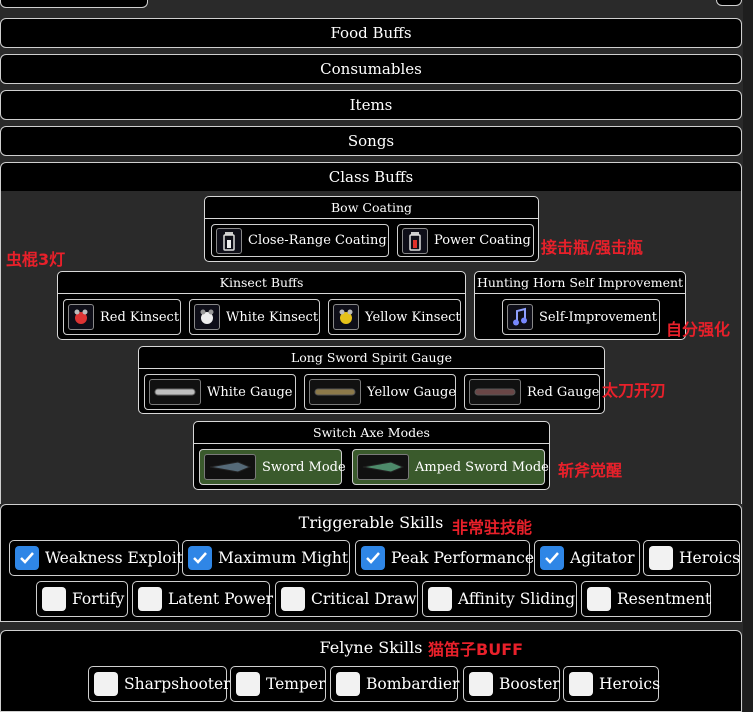  Describe the element at coordinates (371, 647) in the screenshot. I see `felyne-skills-title-text: Felyne Skills` at that location.